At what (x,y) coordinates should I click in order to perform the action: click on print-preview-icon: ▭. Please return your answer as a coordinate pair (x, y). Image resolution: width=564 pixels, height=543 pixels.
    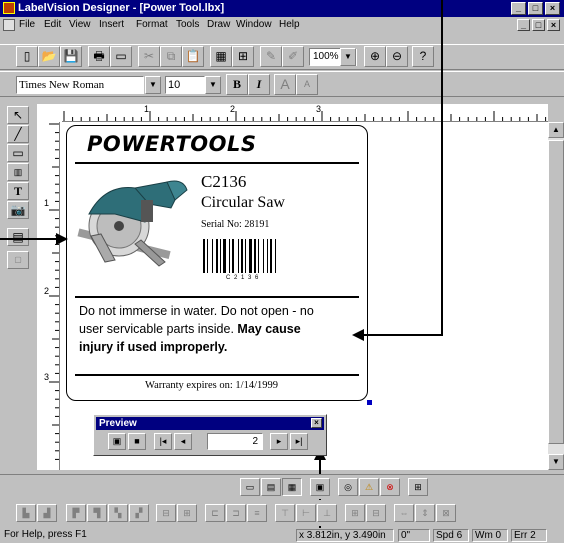
    Looking at the image, I should click on (121, 56).